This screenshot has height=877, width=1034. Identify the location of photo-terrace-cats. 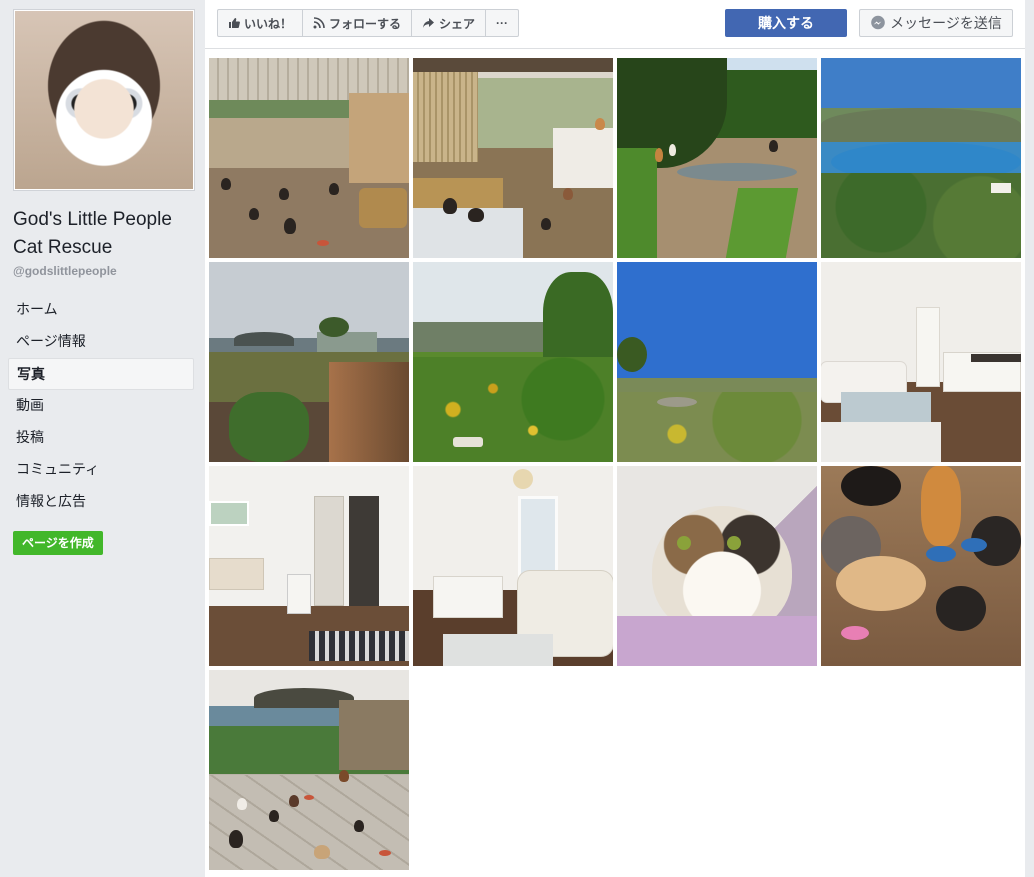
(309, 770).